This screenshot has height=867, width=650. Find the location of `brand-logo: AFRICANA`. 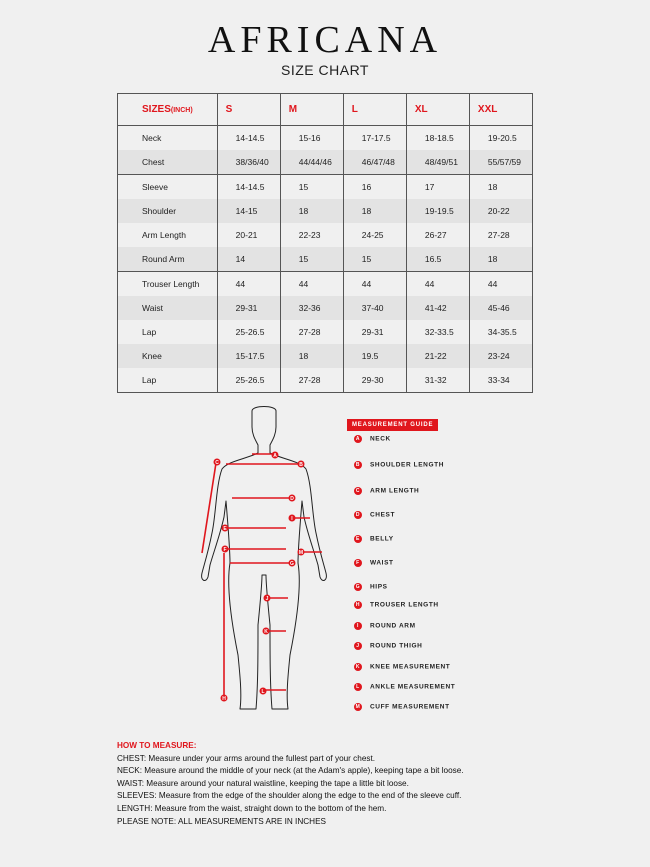

brand-logo: AFRICANA is located at coordinates (325, 40).